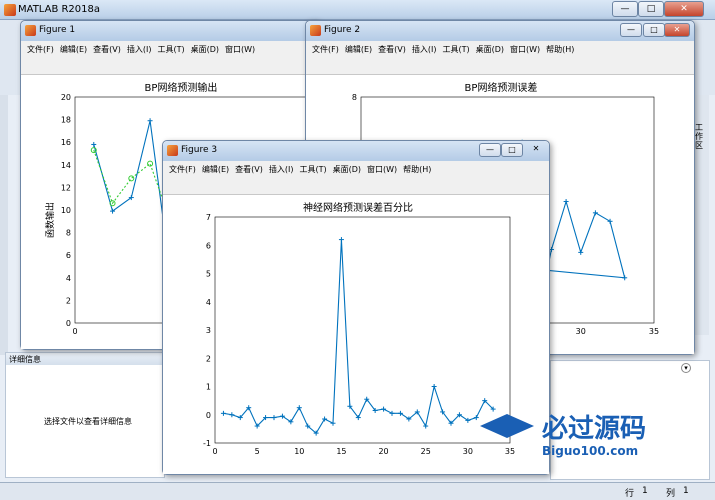 The image size is (715, 500). I want to click on series-line, so click(358, 336).